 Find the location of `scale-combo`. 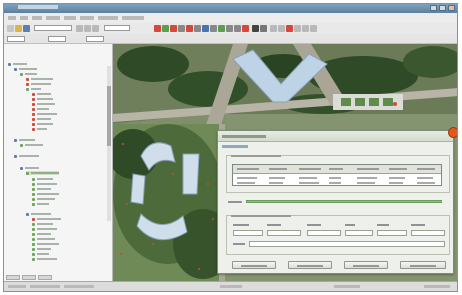

scale-combo is located at coordinates (53, 28).